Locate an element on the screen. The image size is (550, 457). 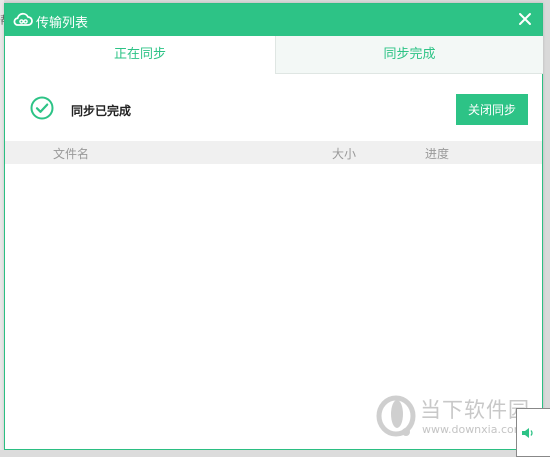
sync-status-text: 同步已完成 is located at coordinates (101, 111).